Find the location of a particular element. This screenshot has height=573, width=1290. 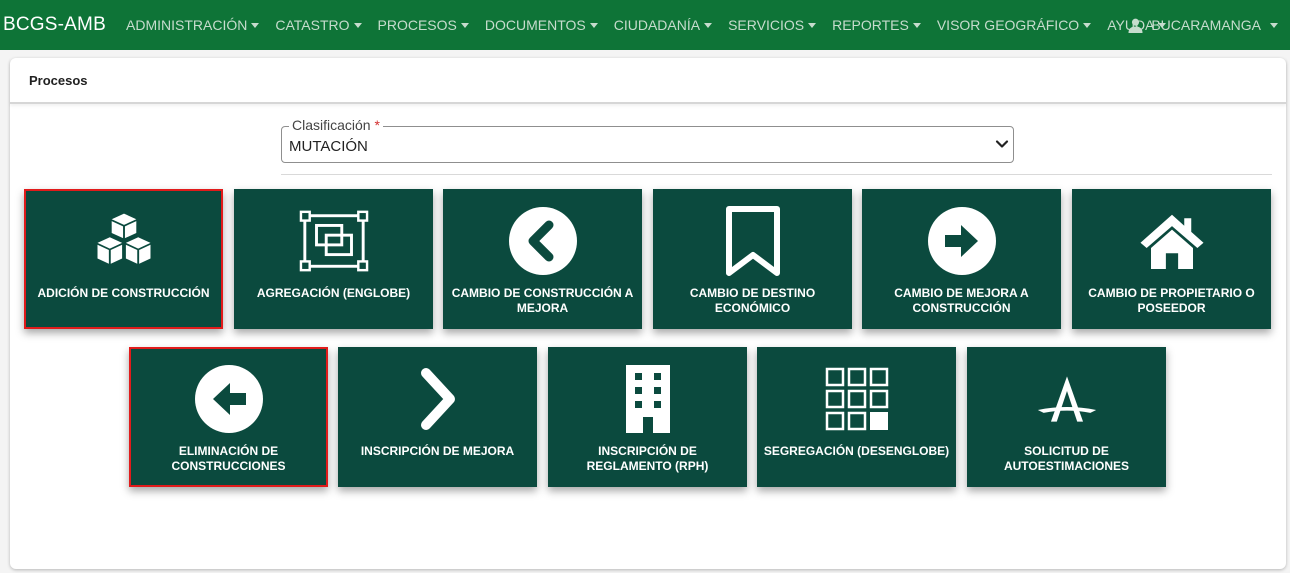

menu-administracion: ADMINISTRACIÓN is located at coordinates (192, 25).